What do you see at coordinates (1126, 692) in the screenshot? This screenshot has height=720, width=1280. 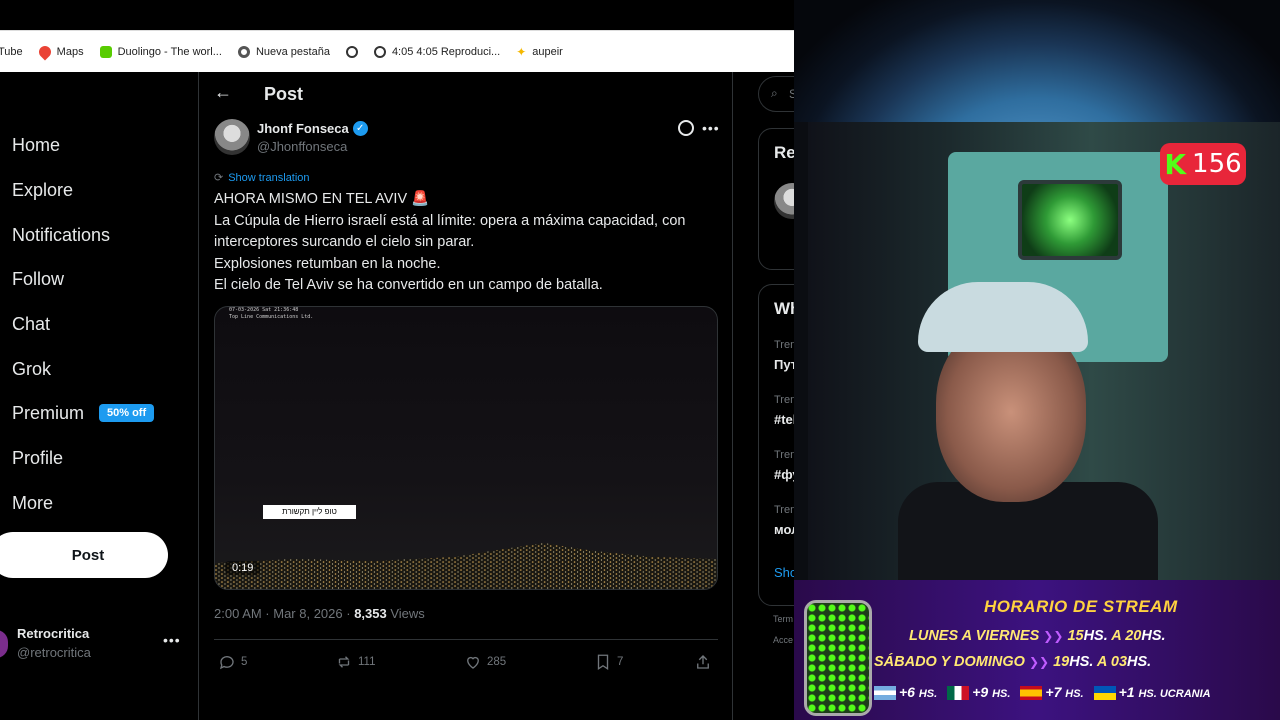 I see `timezone-offset: +1` at bounding box center [1126, 692].